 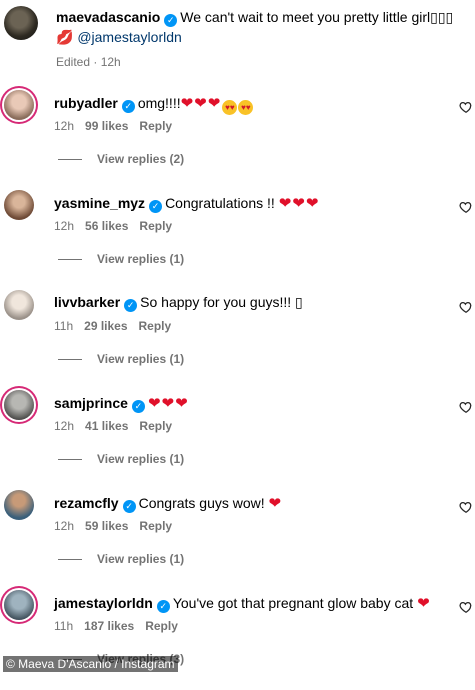 What do you see at coordinates (103, 603) in the screenshot?
I see `comment-username: jamestaylorldn` at bounding box center [103, 603].